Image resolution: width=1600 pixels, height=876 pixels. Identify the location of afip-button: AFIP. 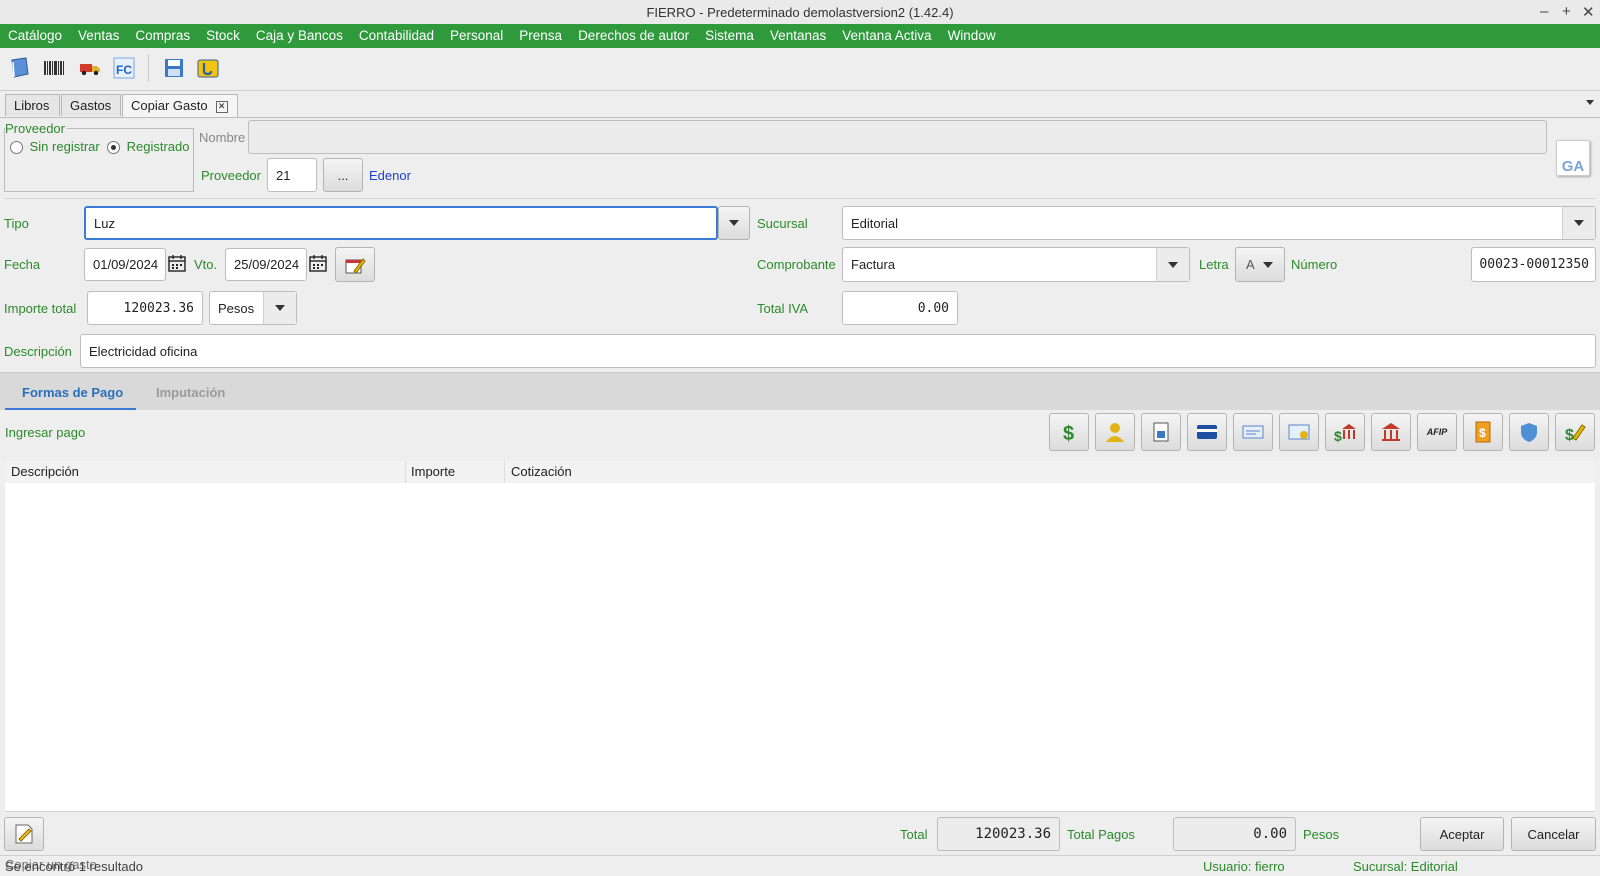
(1437, 432).